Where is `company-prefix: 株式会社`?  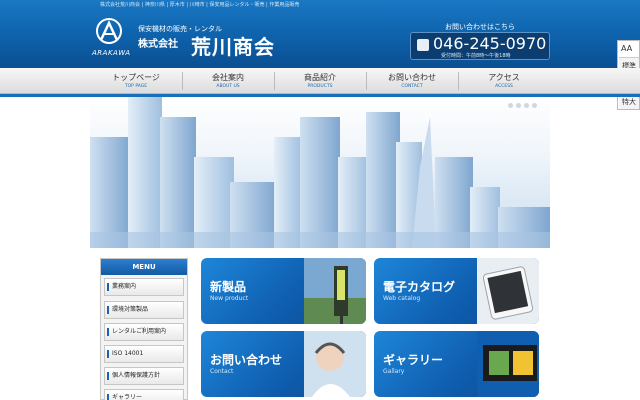 company-prefix: 株式会社 is located at coordinates (158, 44).